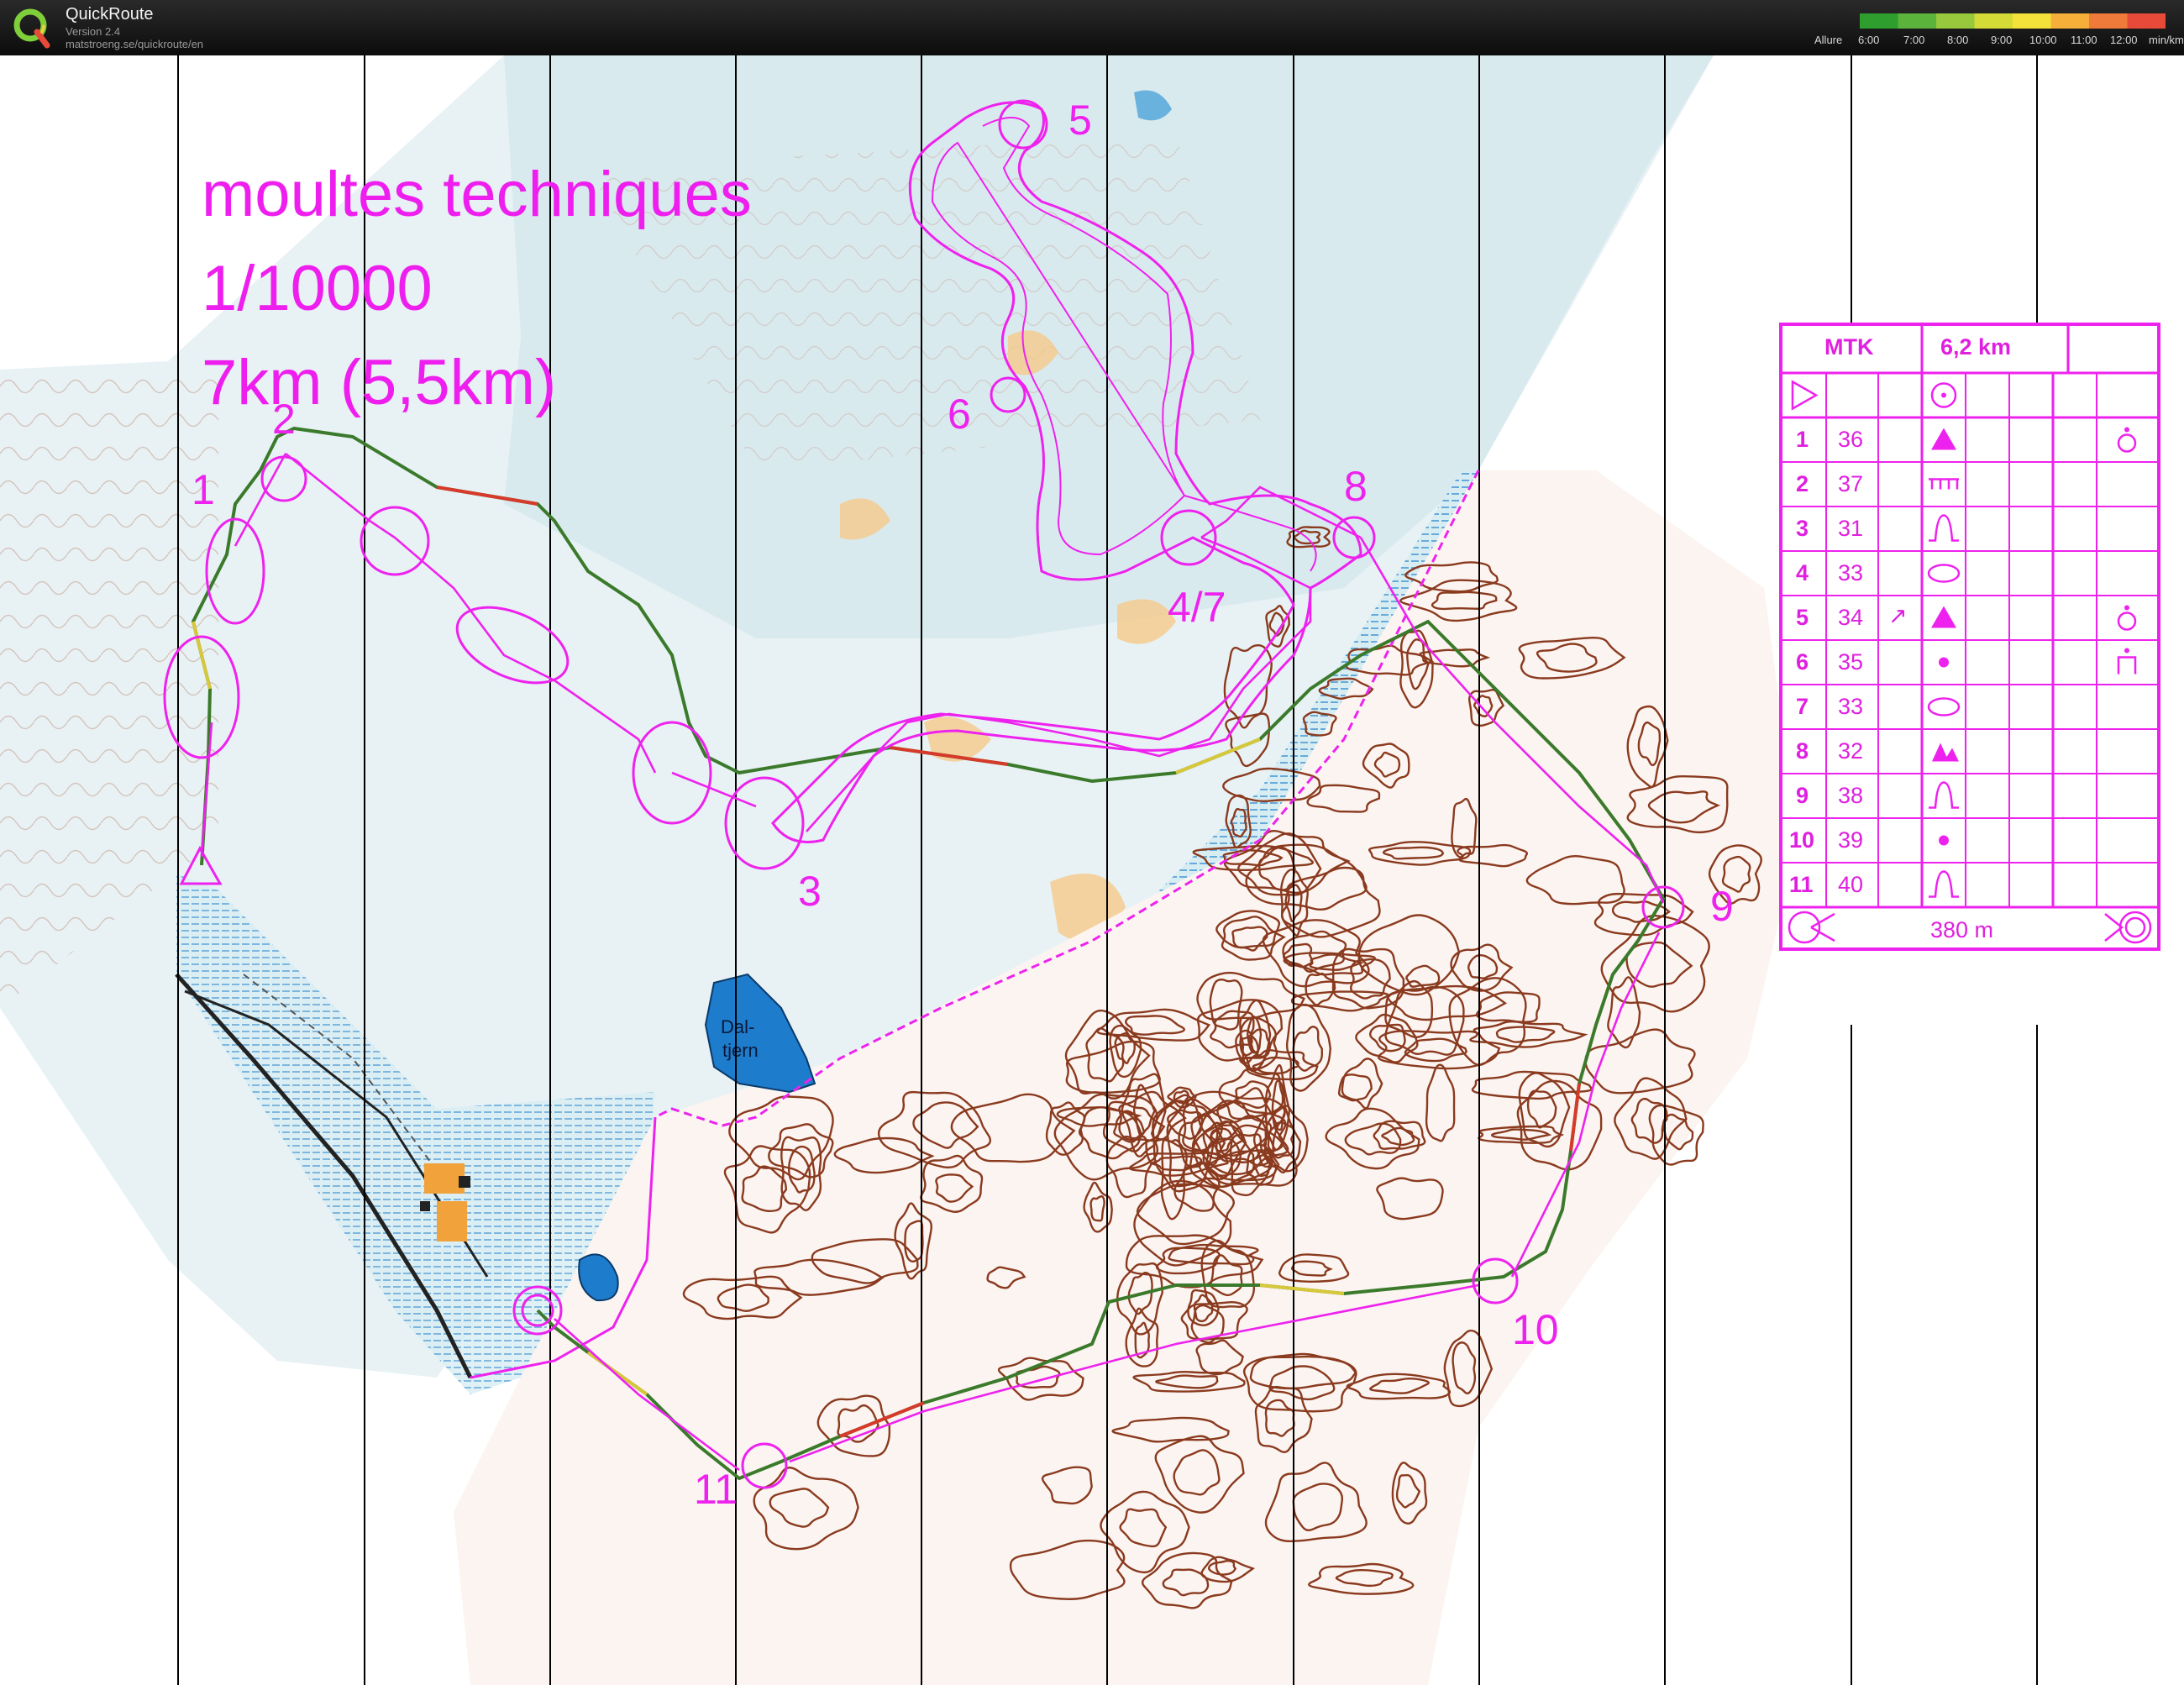 This screenshot has height=1685, width=2184. What do you see at coordinates (1802, 439) in the screenshot?
I see `card-control-number: 1` at bounding box center [1802, 439].